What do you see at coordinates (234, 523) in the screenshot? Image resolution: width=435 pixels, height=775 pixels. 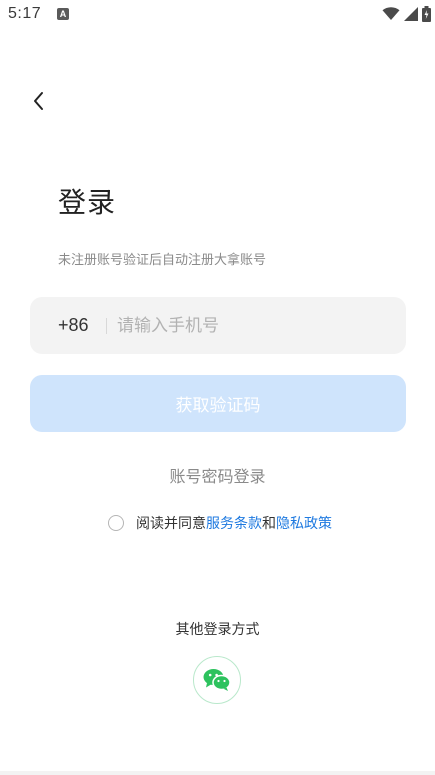 I see `terms-link: 服务条款` at bounding box center [234, 523].